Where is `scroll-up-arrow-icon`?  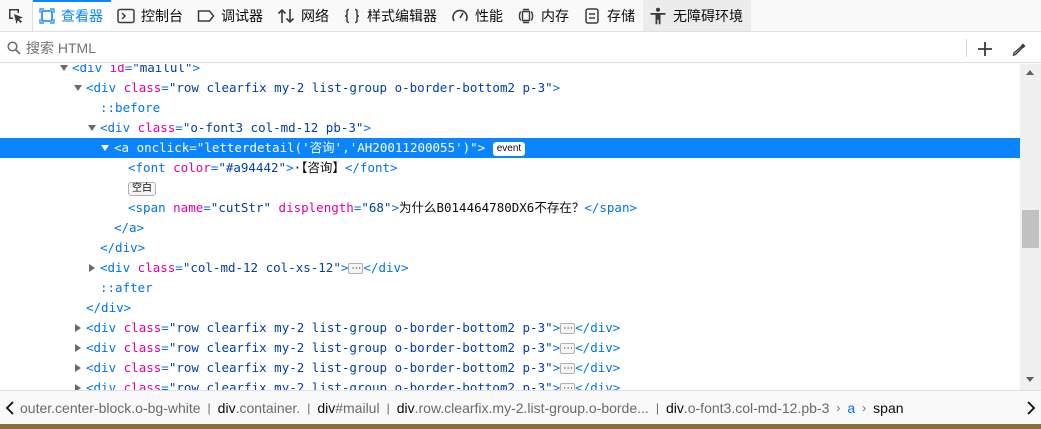
scroll-up-arrow-icon is located at coordinates (1030, 72).